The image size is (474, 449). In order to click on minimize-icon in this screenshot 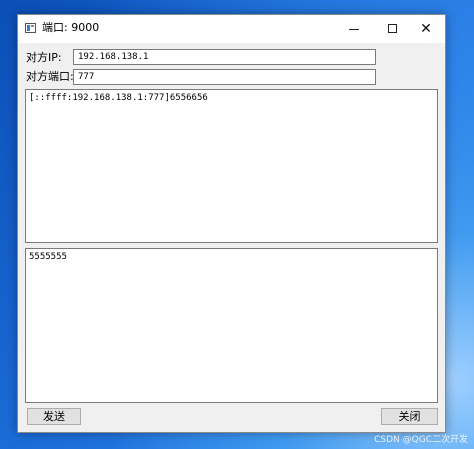, I will do `click(354, 29)`.